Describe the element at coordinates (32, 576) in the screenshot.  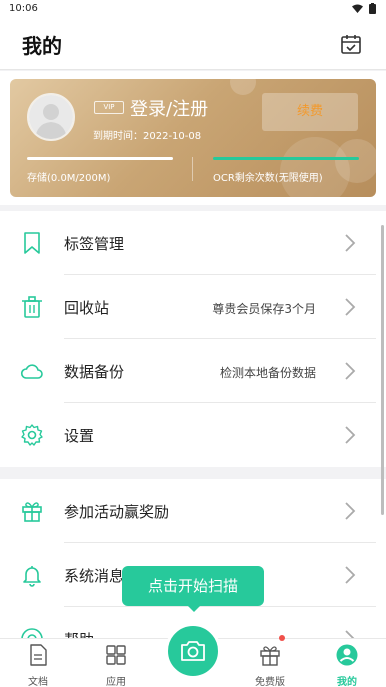
I see `bell-icon` at that location.